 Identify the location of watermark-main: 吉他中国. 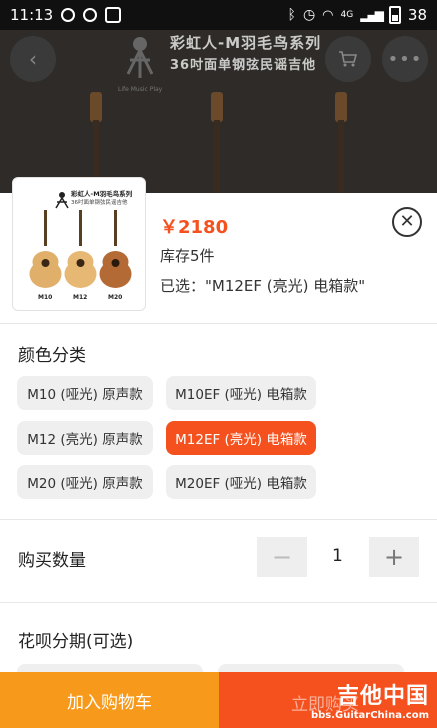
(382, 696).